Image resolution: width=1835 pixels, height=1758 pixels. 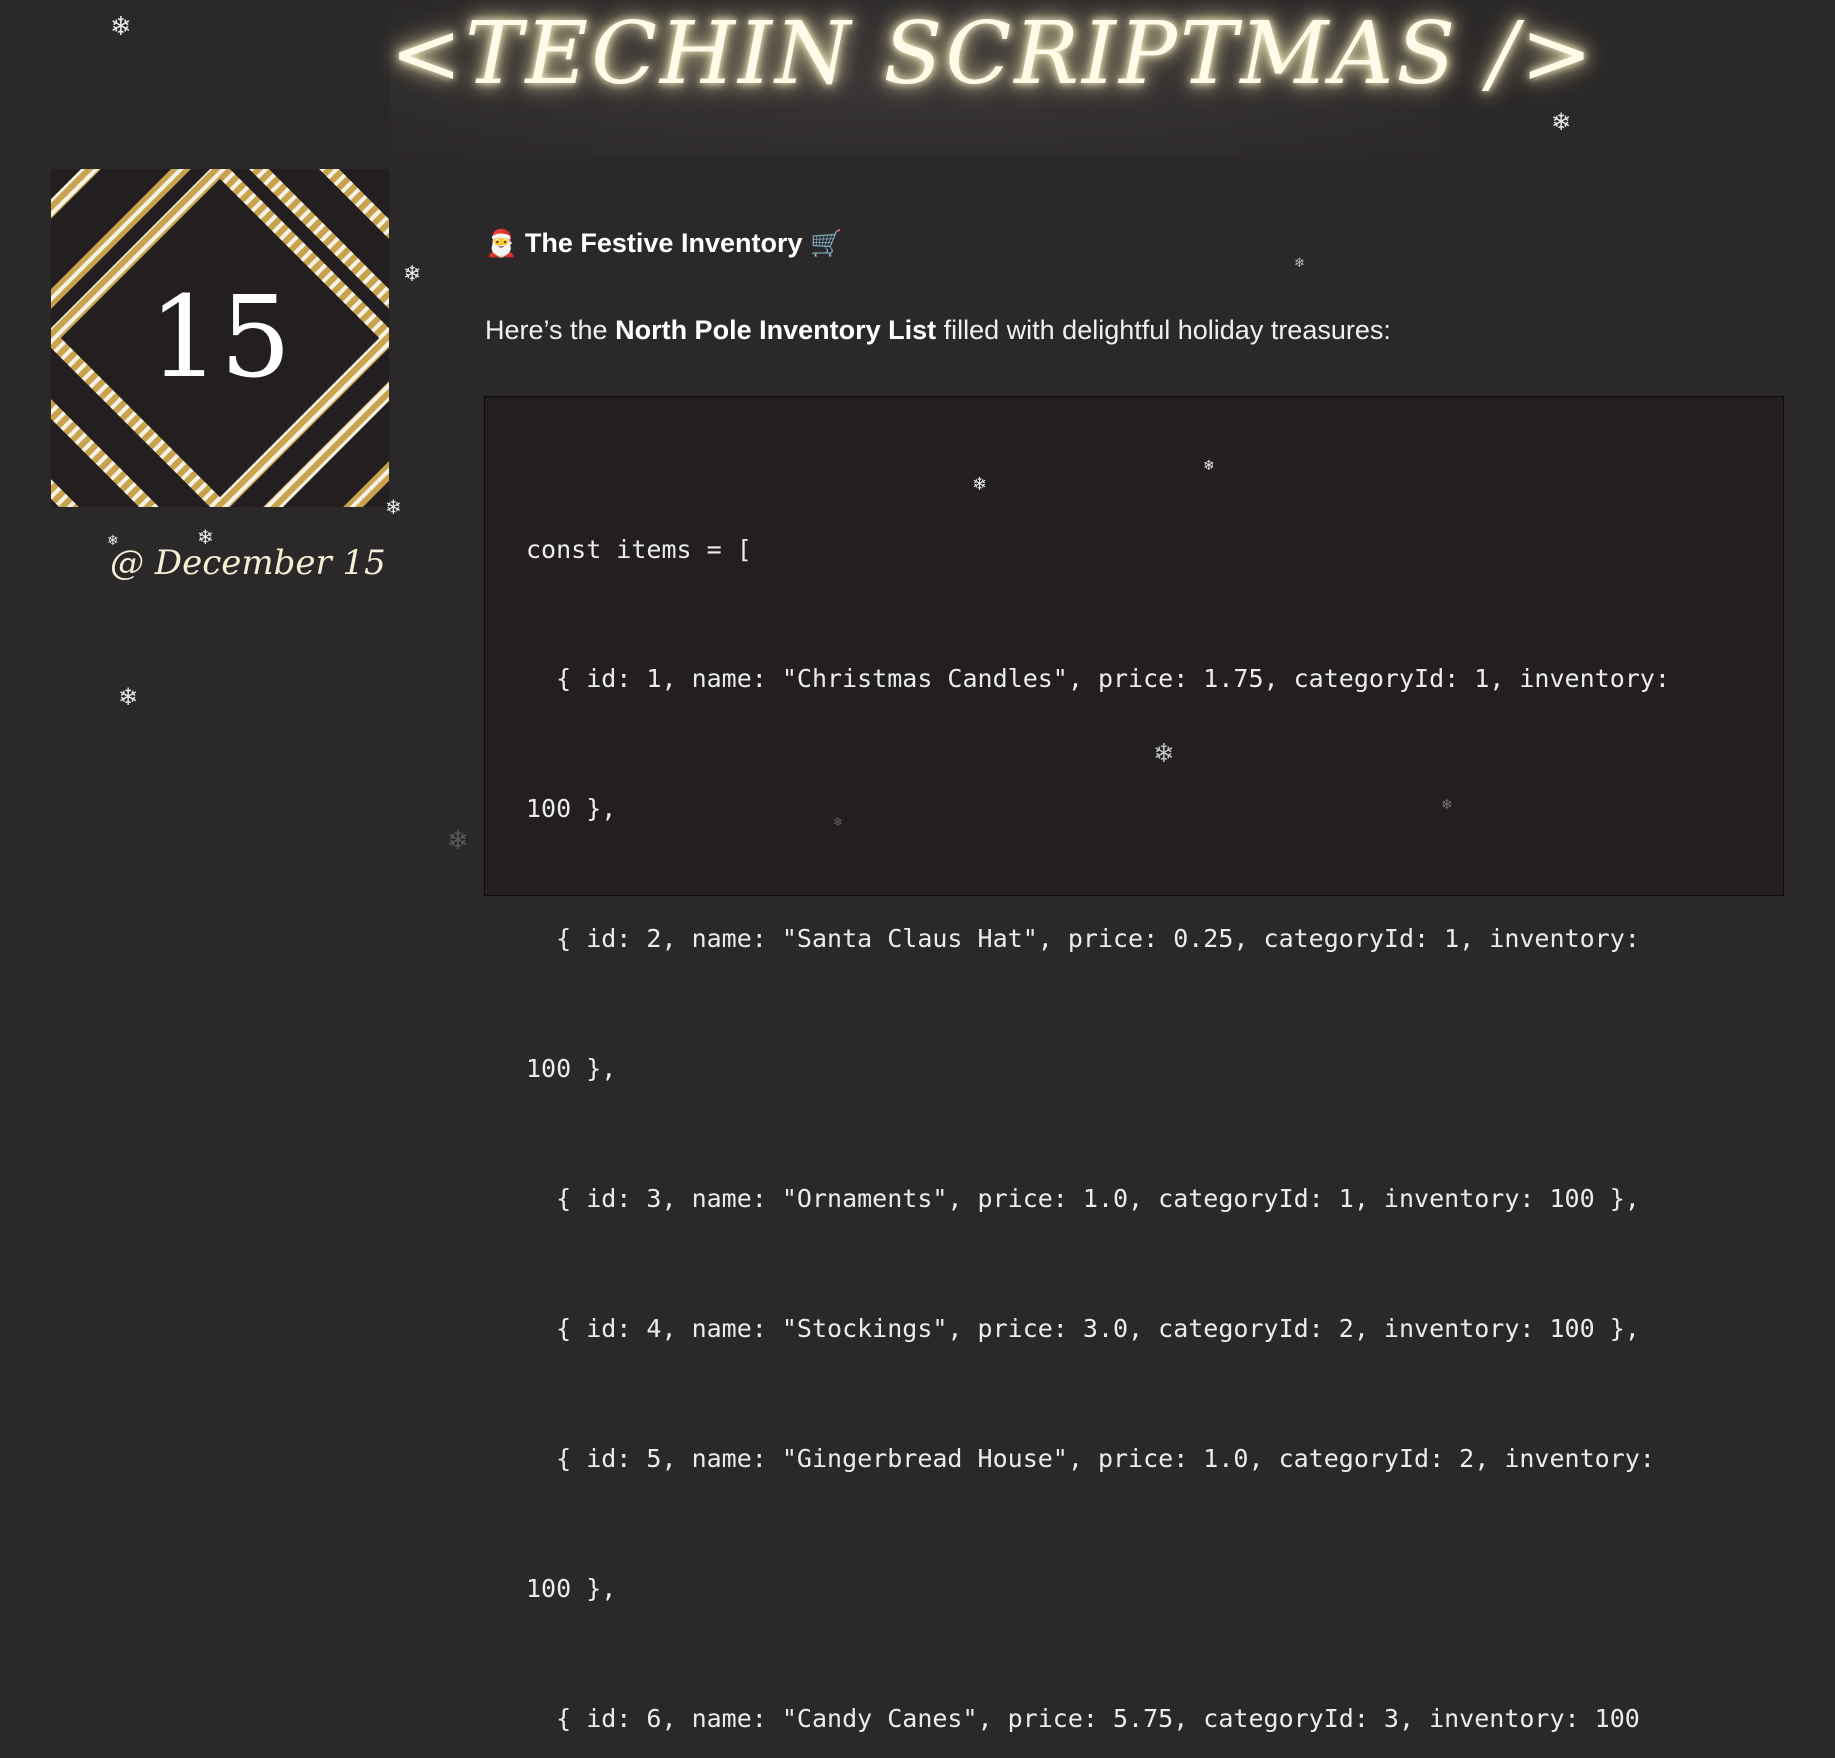 What do you see at coordinates (248, 563) in the screenshot?
I see `calendar-date-label: @ December 15` at bounding box center [248, 563].